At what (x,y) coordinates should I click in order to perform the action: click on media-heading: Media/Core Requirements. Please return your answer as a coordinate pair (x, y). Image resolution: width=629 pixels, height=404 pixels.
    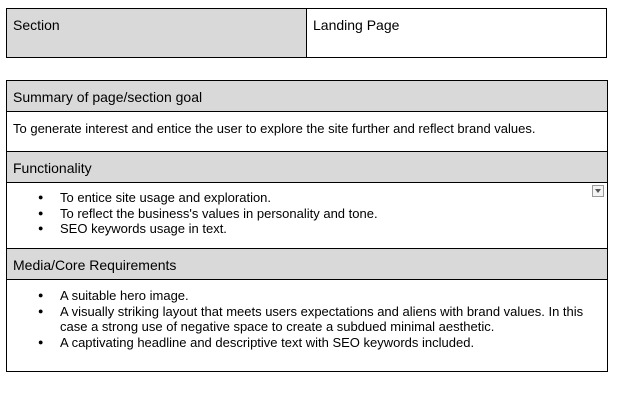
    Looking at the image, I should click on (95, 265).